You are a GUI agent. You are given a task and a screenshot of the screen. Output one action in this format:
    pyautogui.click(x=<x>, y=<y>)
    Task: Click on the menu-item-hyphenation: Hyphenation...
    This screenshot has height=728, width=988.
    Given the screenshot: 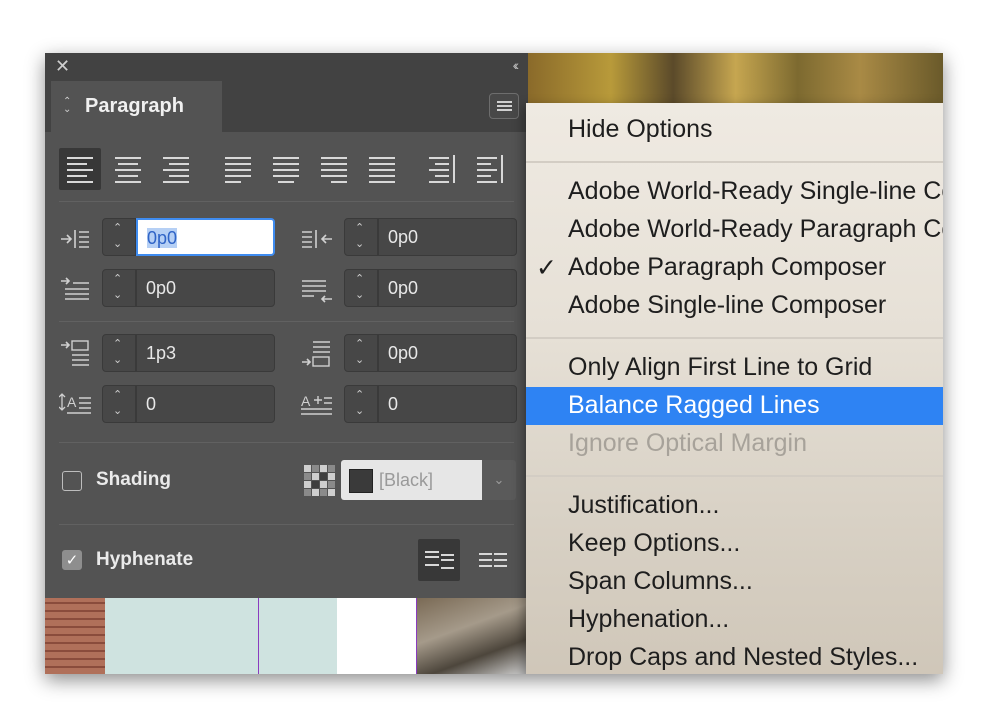 What is the action you would take?
    pyautogui.click(x=734, y=620)
    